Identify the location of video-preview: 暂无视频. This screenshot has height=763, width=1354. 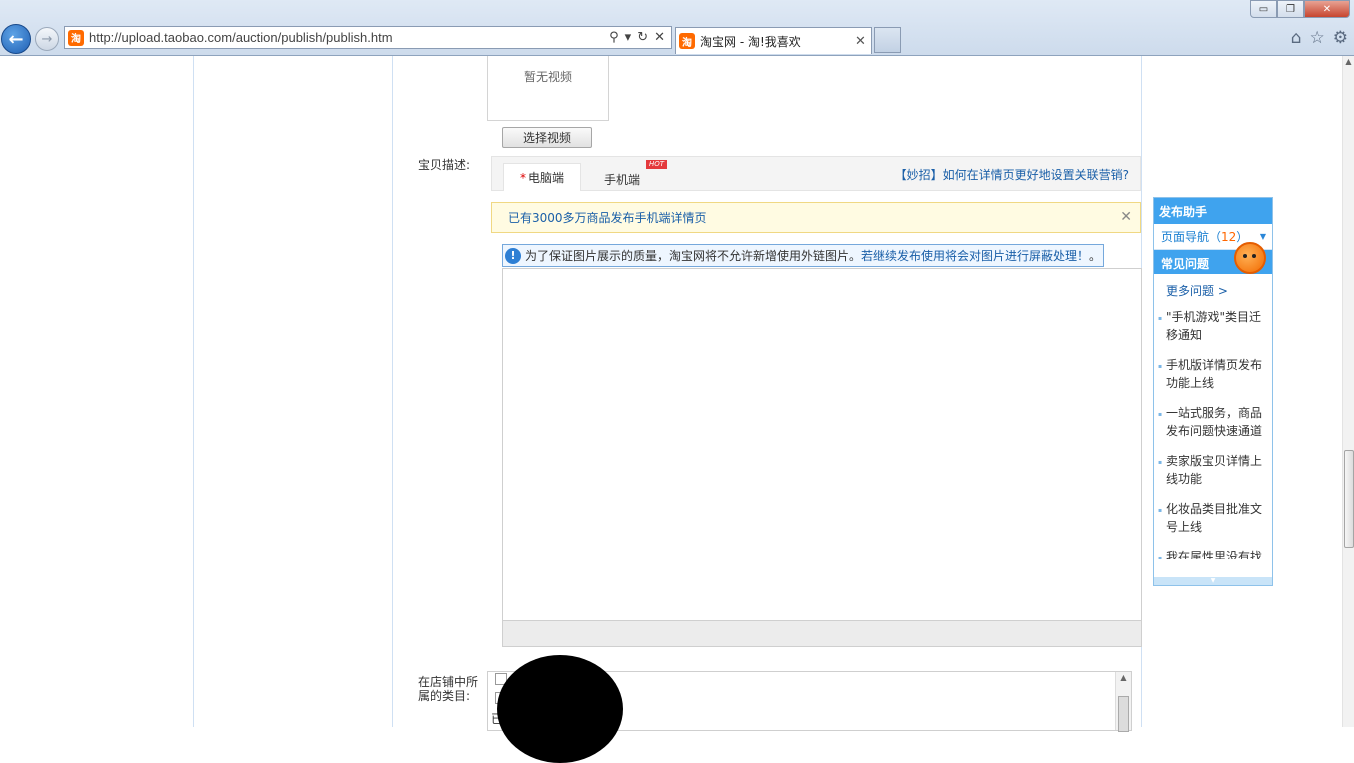
(548, 88).